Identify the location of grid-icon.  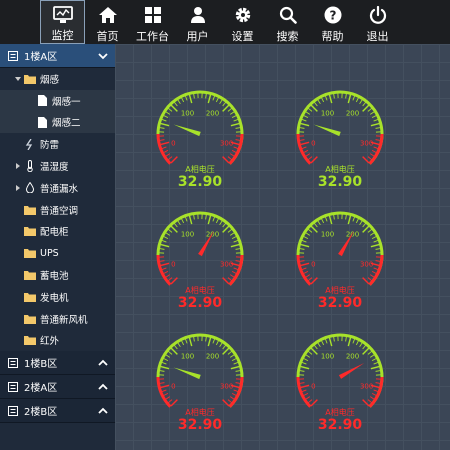
(153, 15).